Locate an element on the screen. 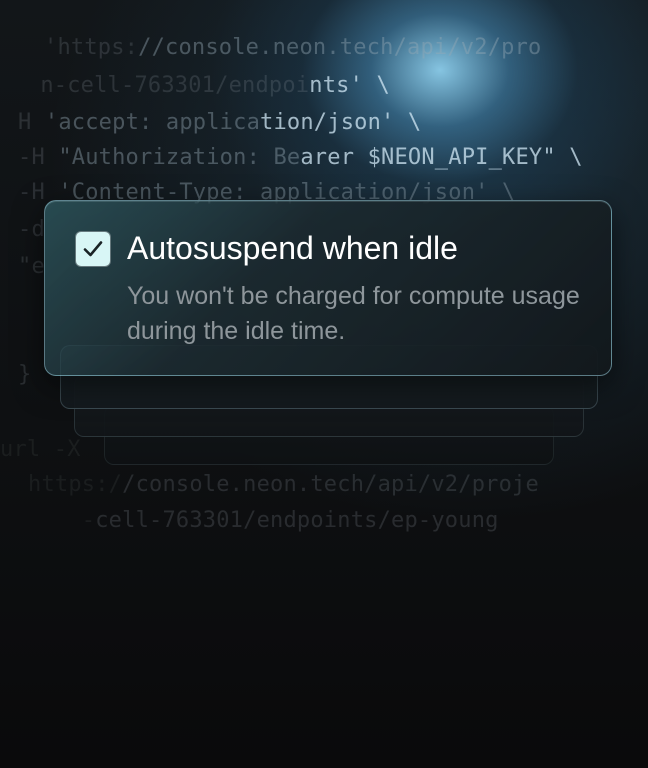  setting-title: Autosuspend when idle is located at coordinates (292, 248).